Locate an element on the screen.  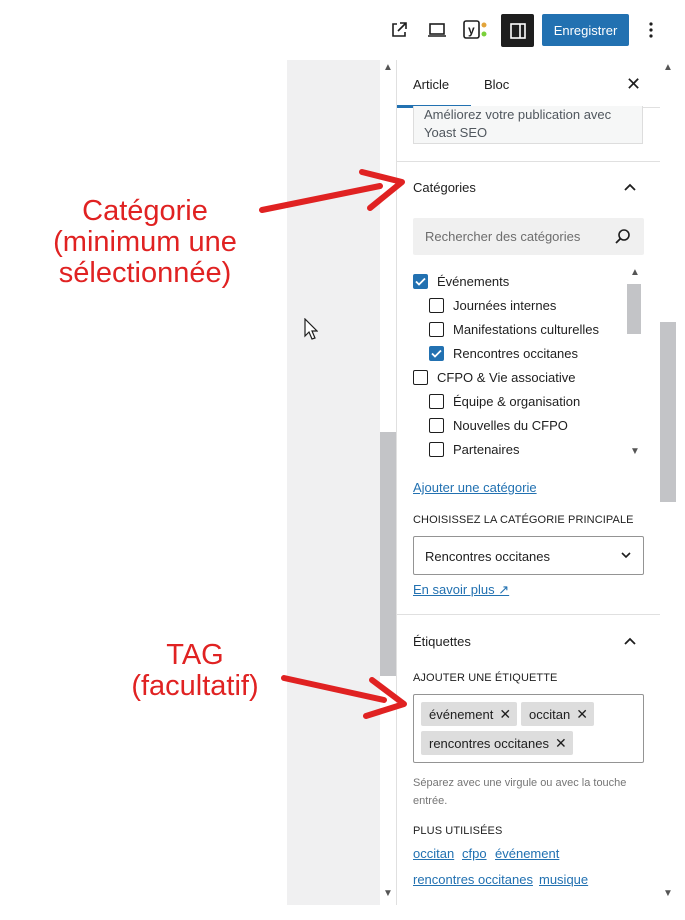
annotation-line: TAG is located at coordinates (195, 655).